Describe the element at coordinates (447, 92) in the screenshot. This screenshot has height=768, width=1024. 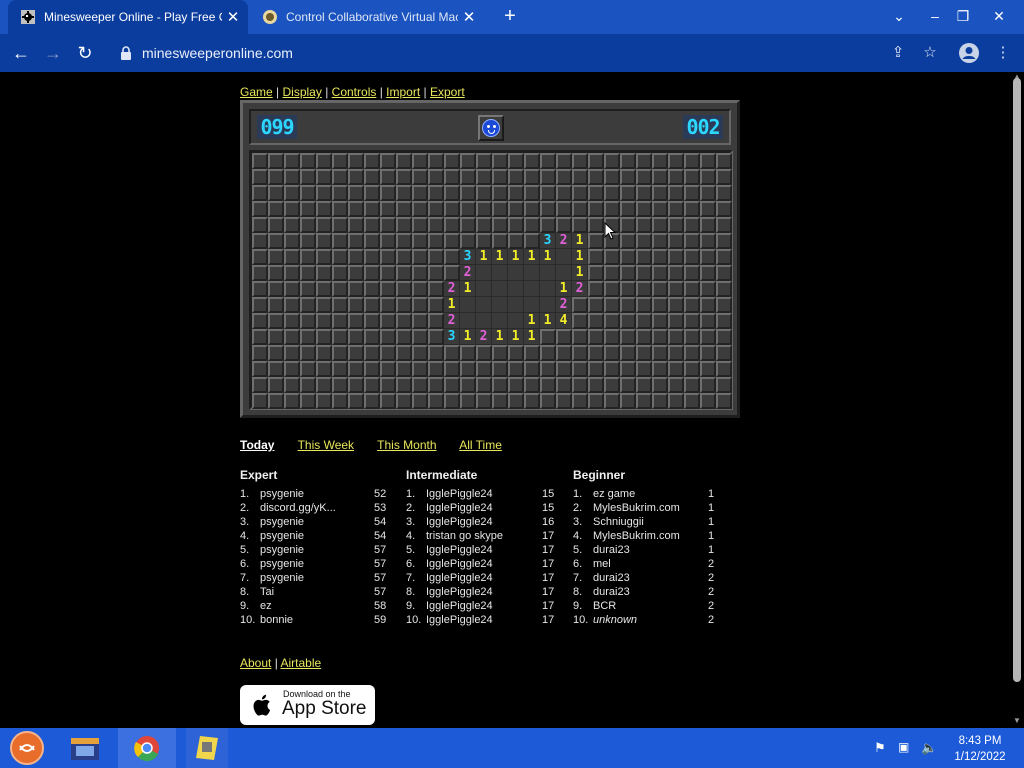
I see `menu-export: Export` at that location.